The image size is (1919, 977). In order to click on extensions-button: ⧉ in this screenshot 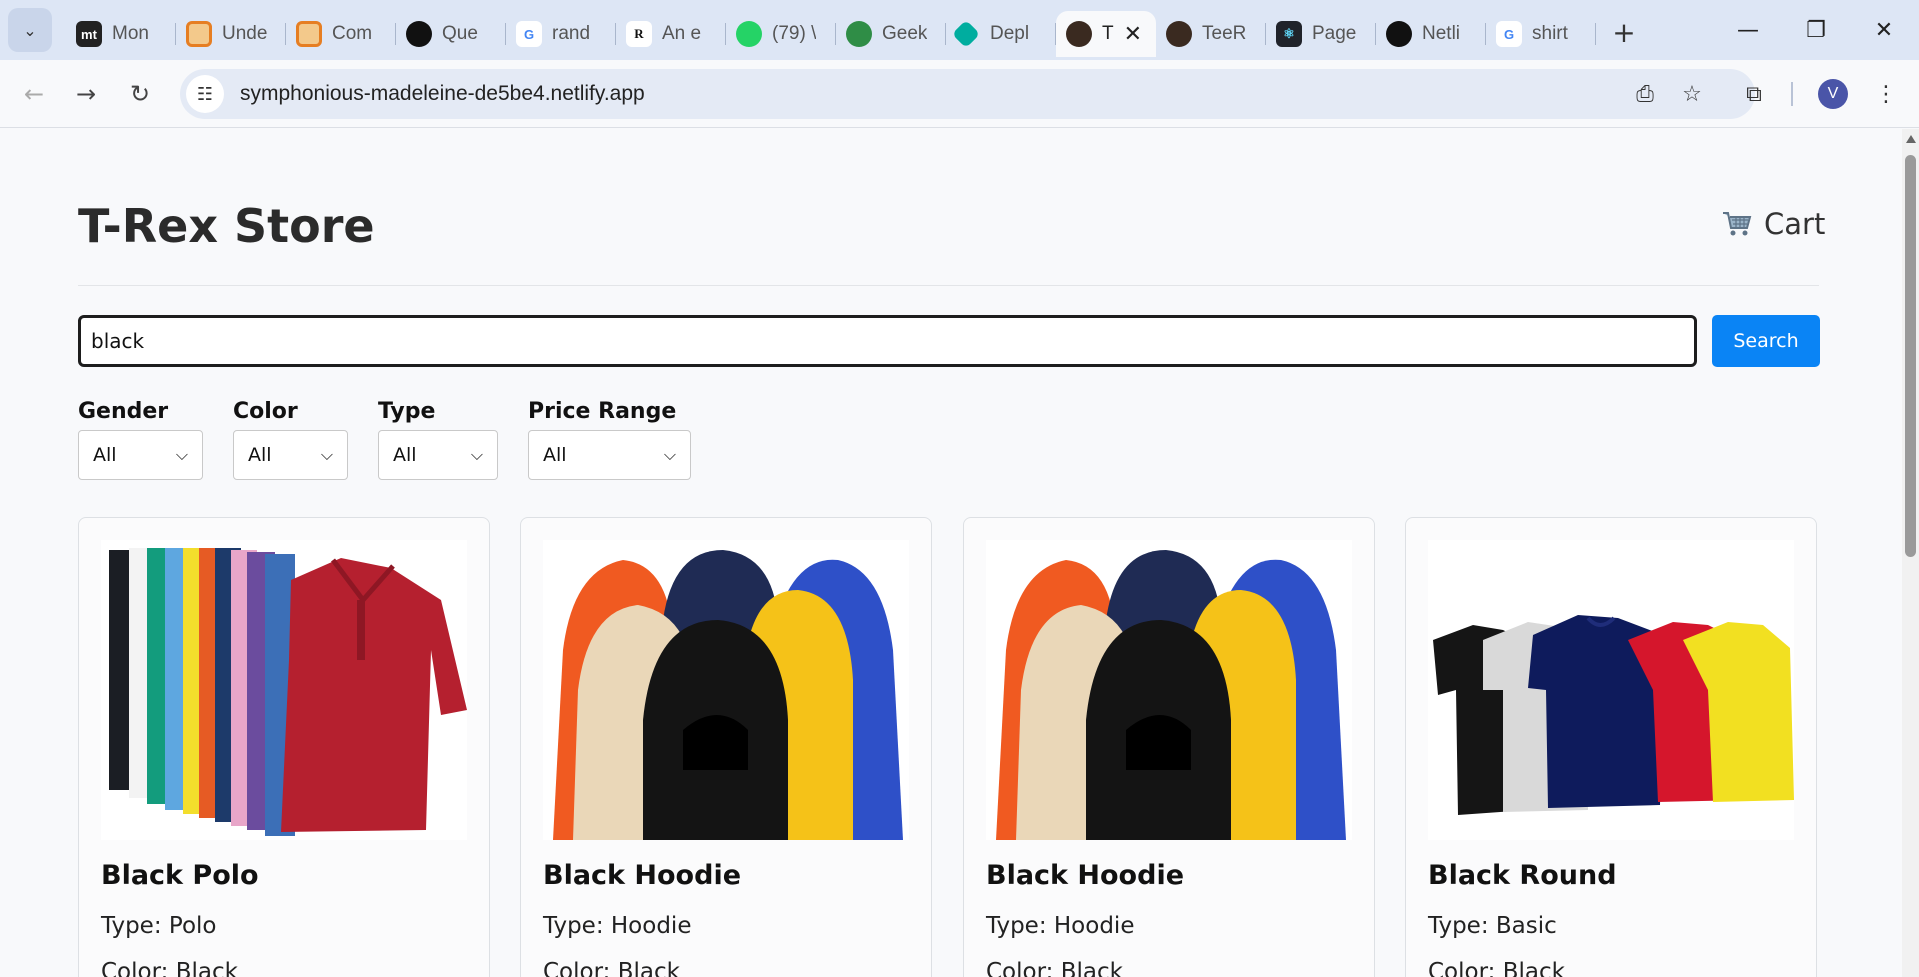, I will do `click(1754, 94)`.